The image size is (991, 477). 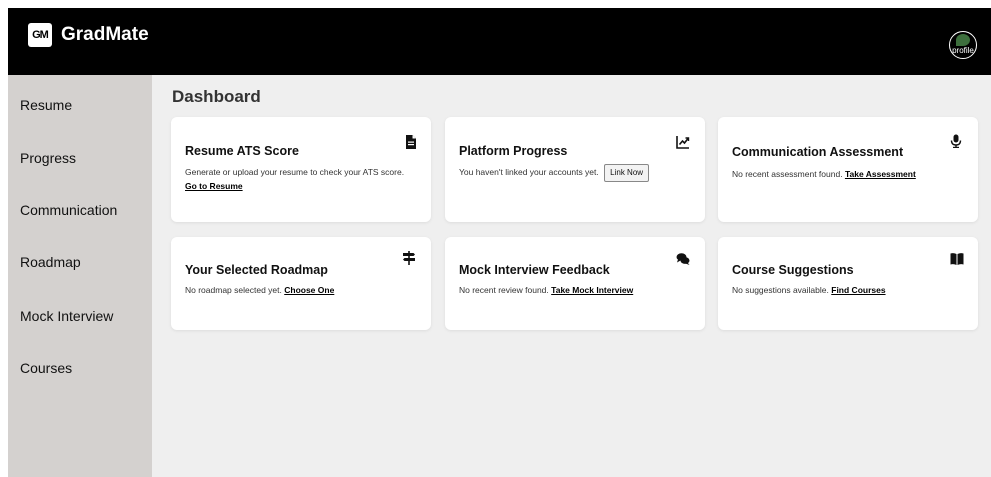 What do you see at coordinates (48, 158) in the screenshot?
I see `sidebar-item-progress: Progress` at bounding box center [48, 158].